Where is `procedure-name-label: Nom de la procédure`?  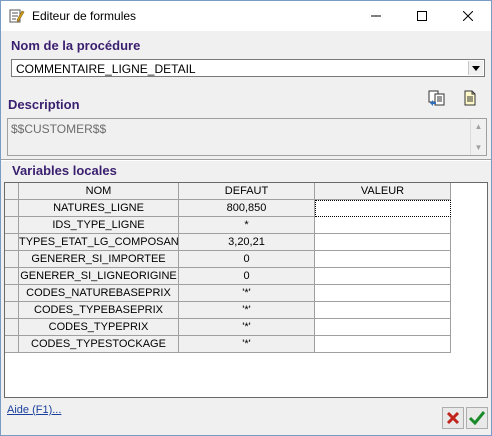 procedure-name-label: Nom de la procédure is located at coordinates (76, 45).